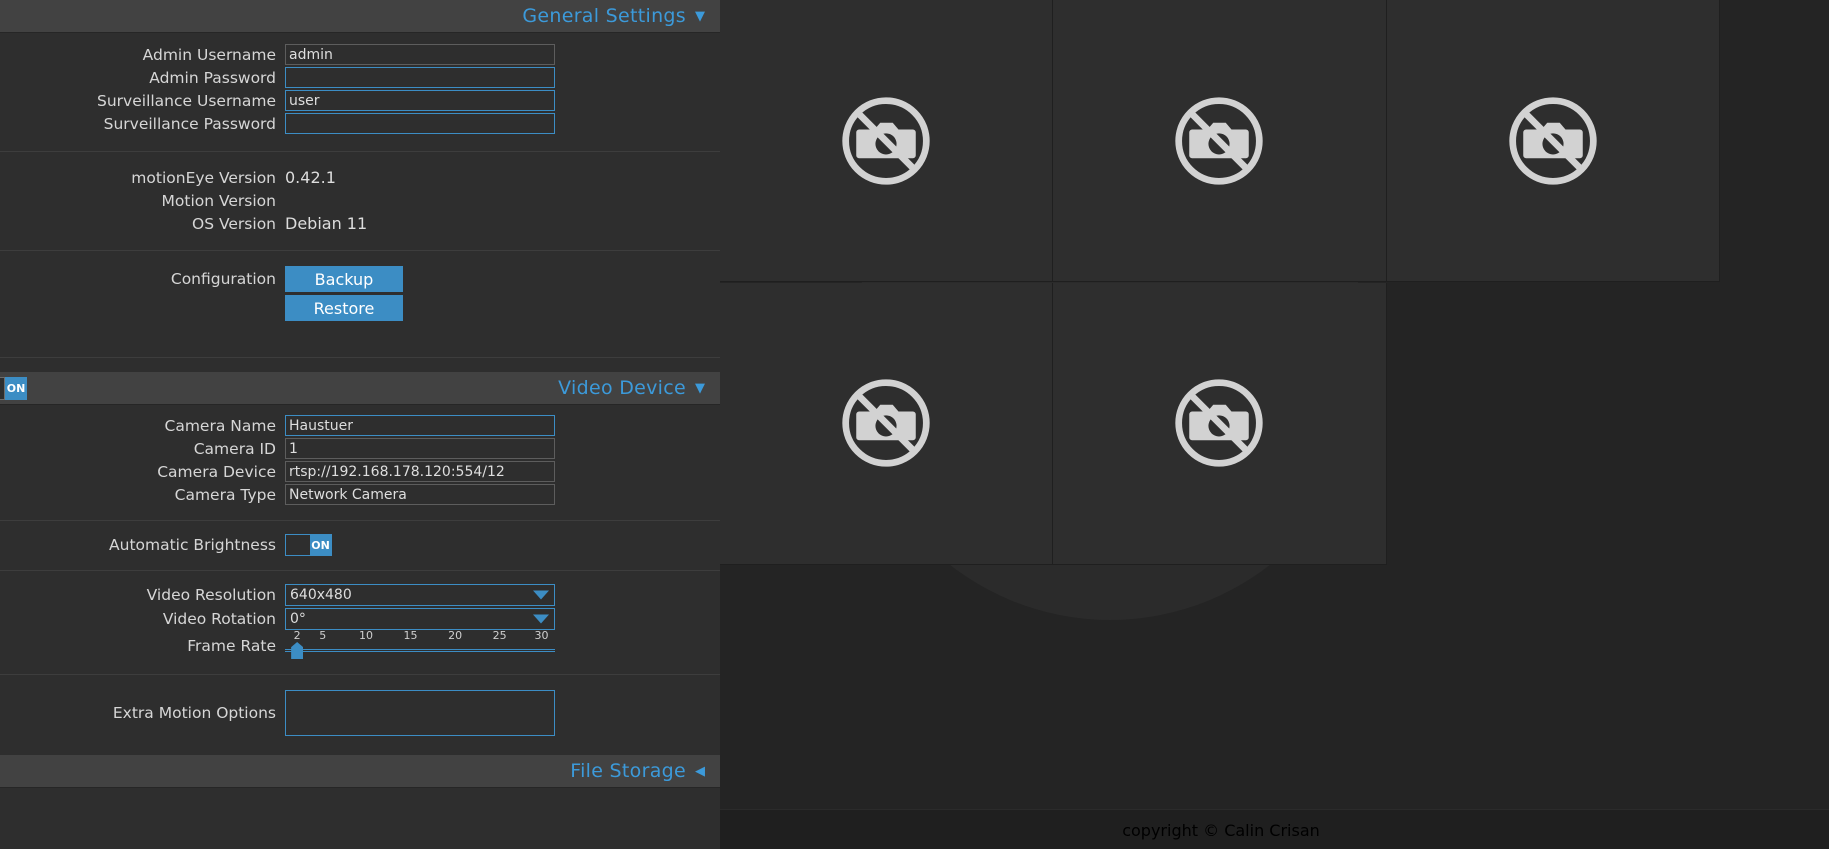 Image resolution: width=1829 pixels, height=849 pixels. I want to click on extra-motion-options-textarea, so click(420, 713).